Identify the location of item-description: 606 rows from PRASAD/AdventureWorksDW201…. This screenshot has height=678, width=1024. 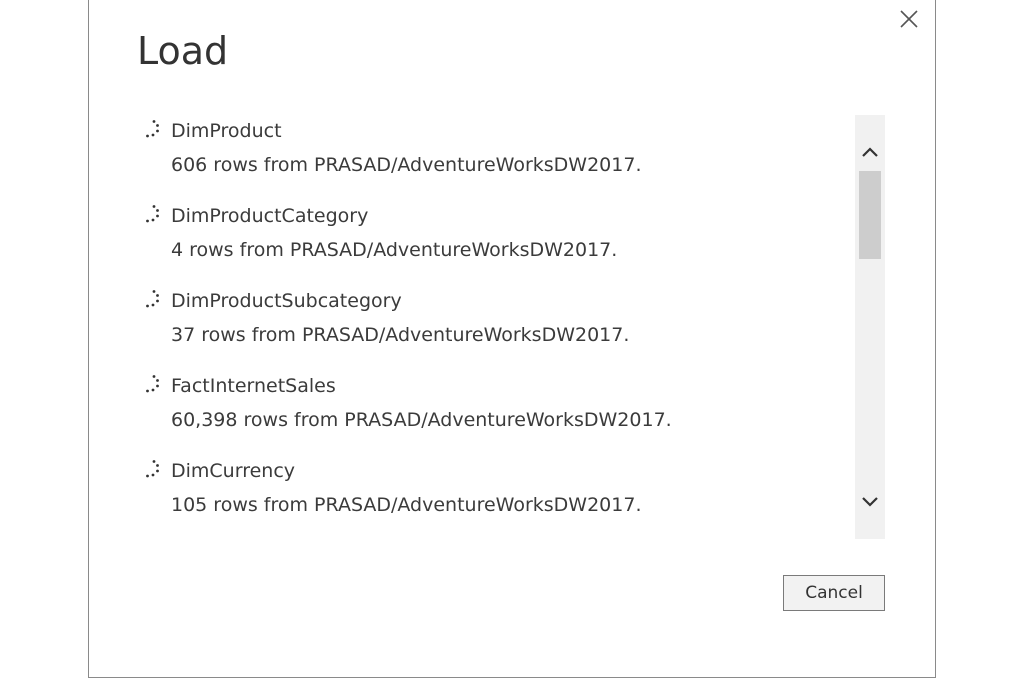
(406, 165).